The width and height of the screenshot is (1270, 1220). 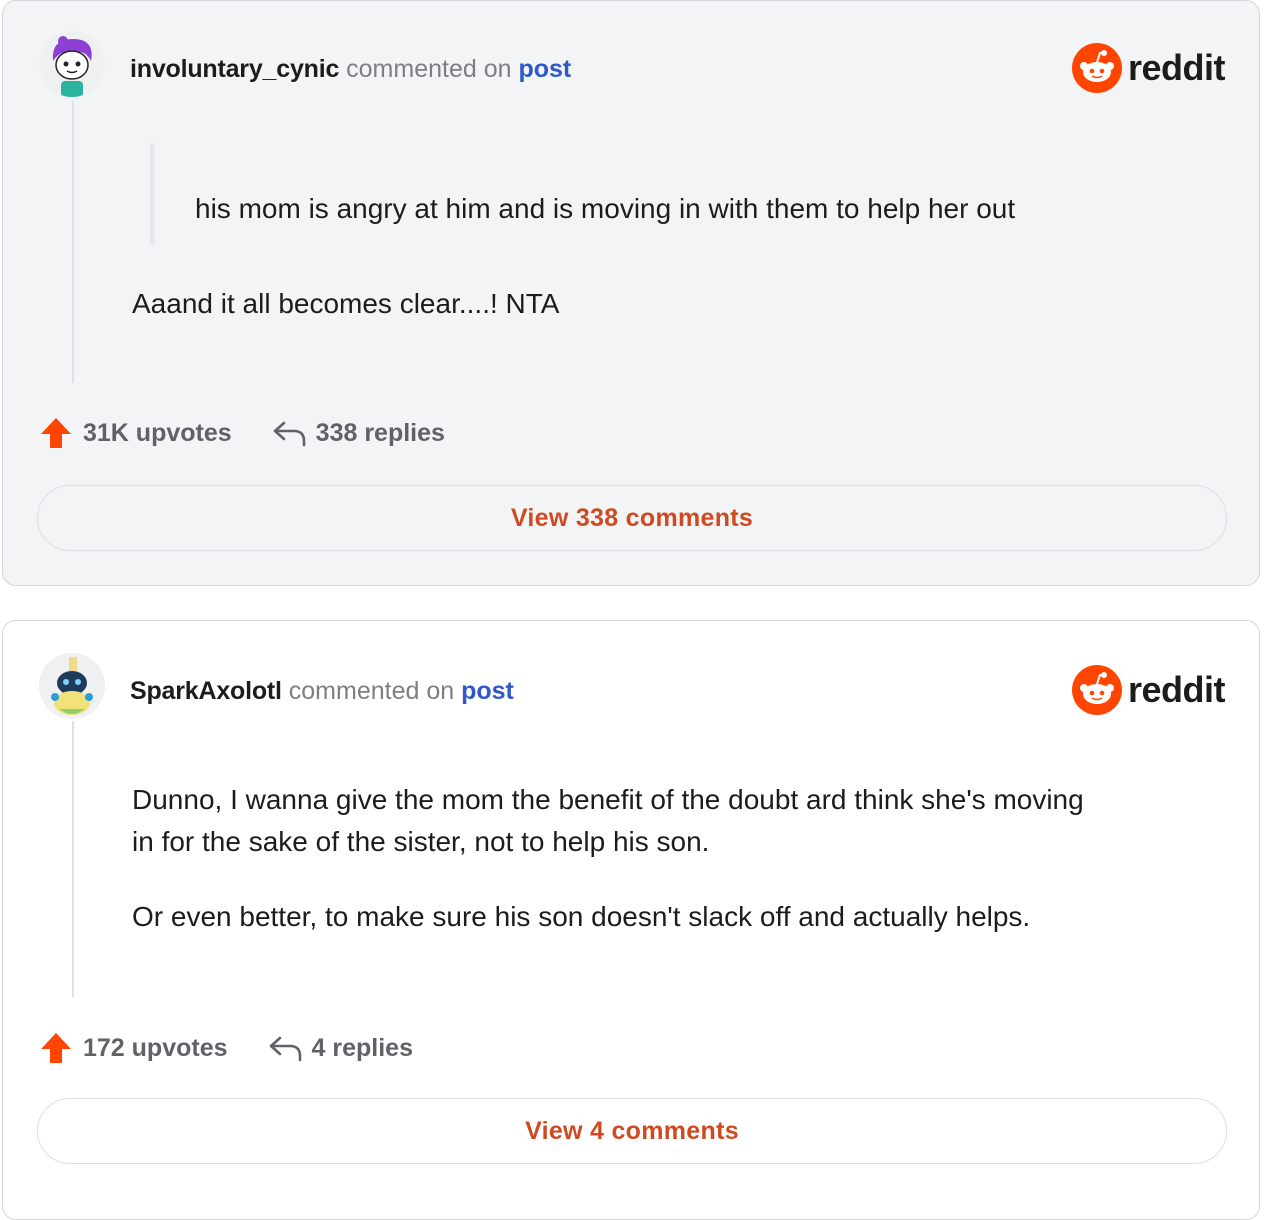 I want to click on upvote-button: 172 upvotes, so click(x=133, y=1048).